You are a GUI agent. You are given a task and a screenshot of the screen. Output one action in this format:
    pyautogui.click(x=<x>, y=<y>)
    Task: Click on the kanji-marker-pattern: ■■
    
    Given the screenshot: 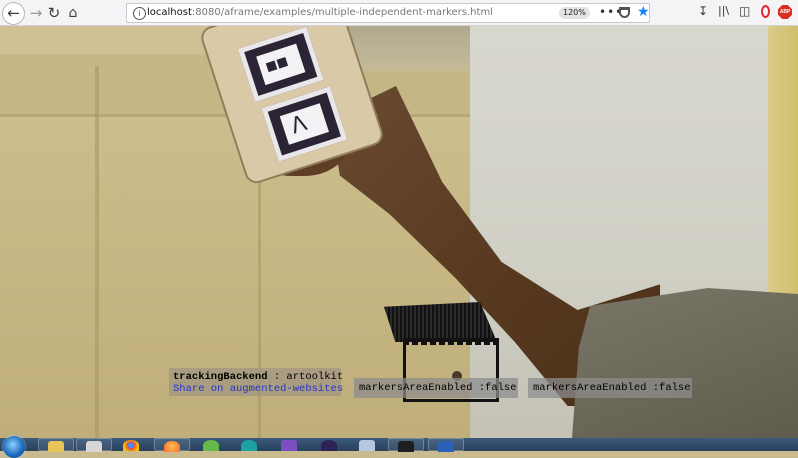 What is the action you would take?
    pyautogui.click(x=281, y=64)
    